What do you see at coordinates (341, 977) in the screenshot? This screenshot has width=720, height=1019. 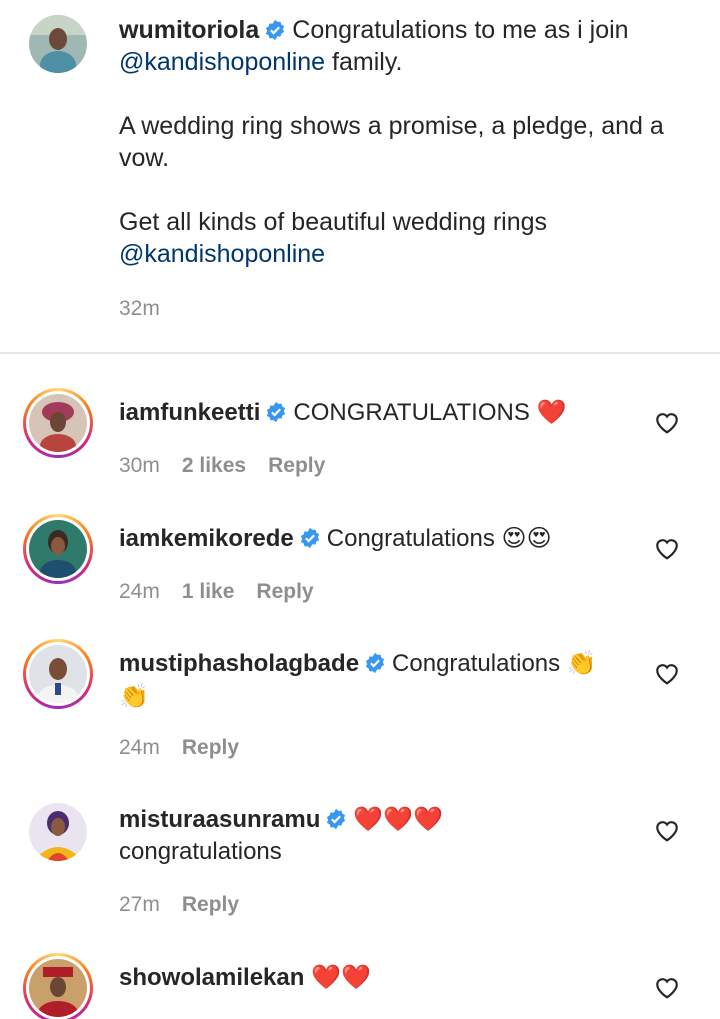 I see `red-heart-emoji-icon: ❤️❤️` at bounding box center [341, 977].